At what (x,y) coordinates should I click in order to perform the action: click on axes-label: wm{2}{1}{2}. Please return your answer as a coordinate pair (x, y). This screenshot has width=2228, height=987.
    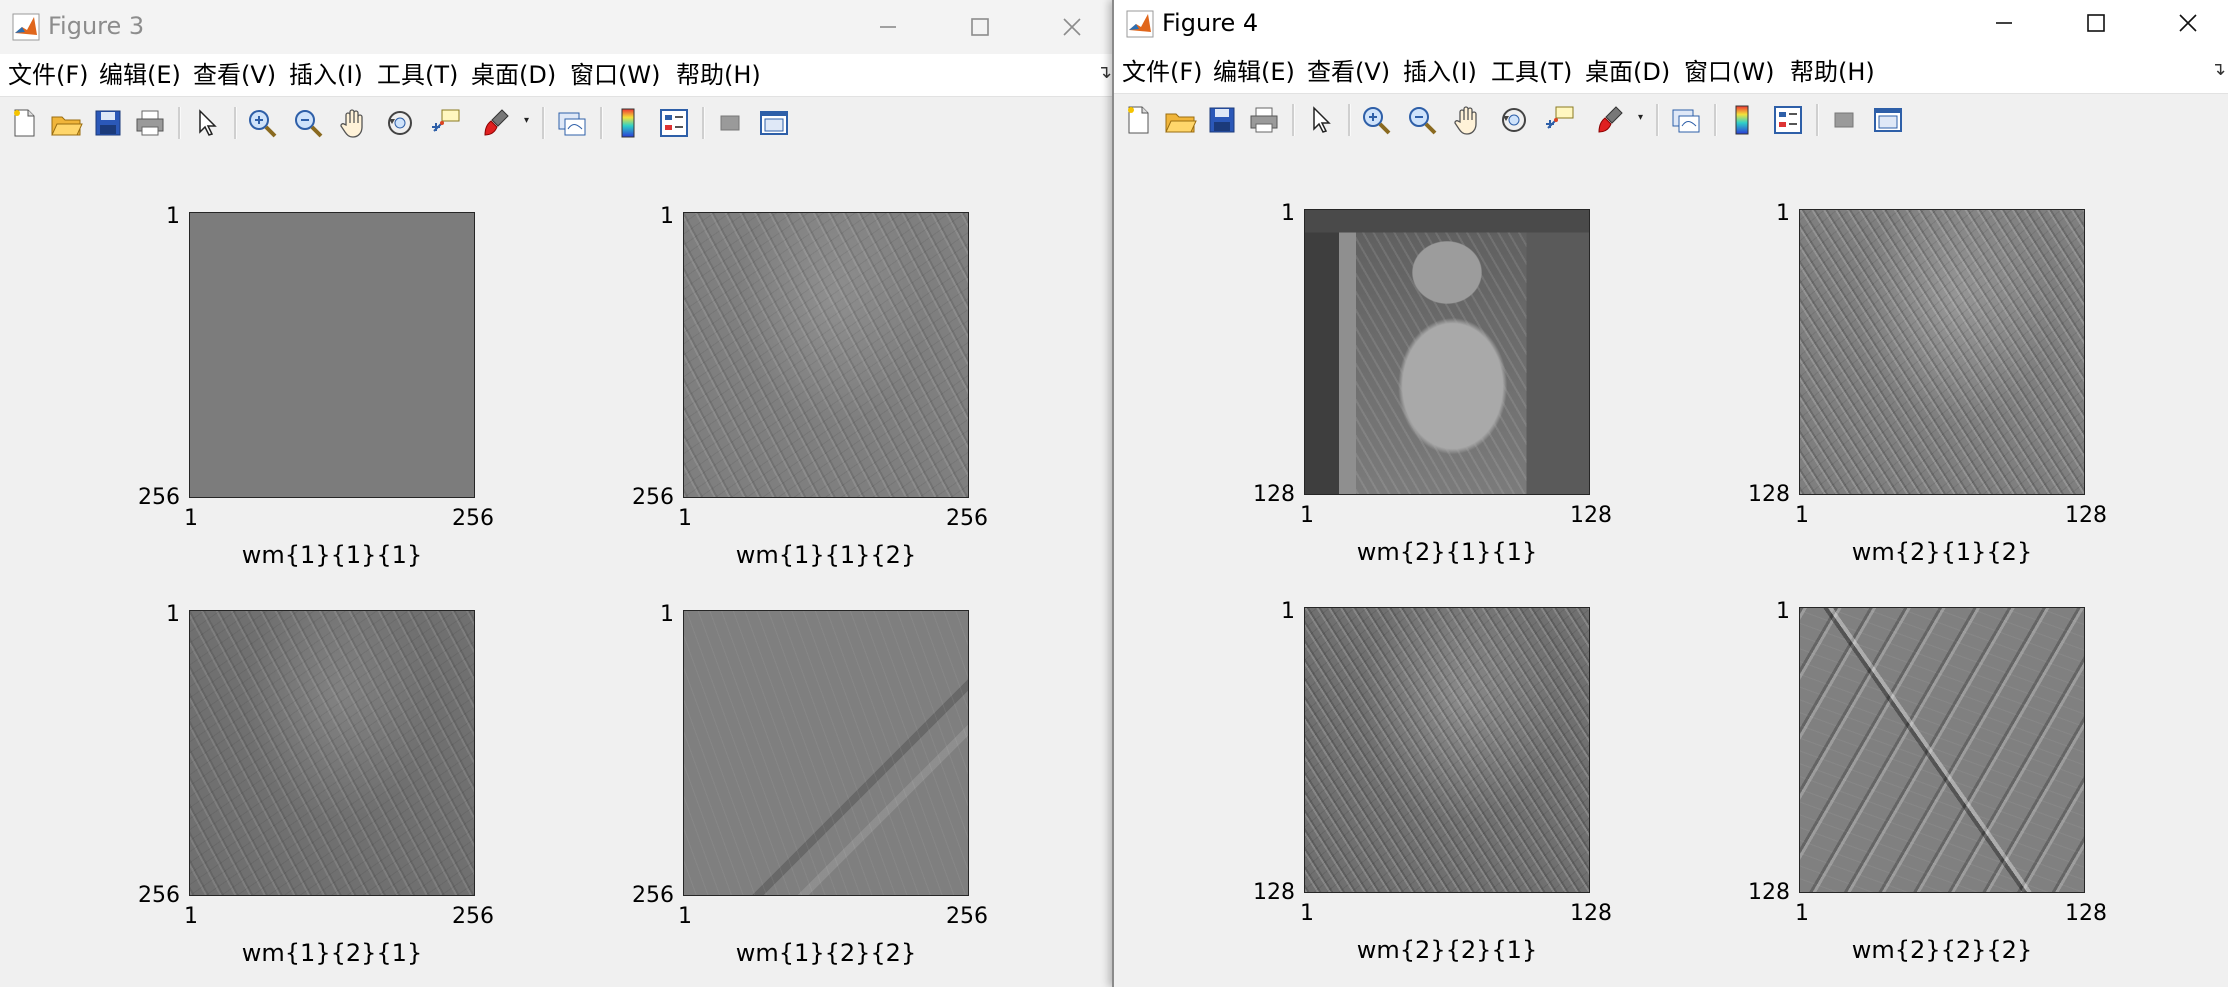
    Looking at the image, I should click on (1942, 552).